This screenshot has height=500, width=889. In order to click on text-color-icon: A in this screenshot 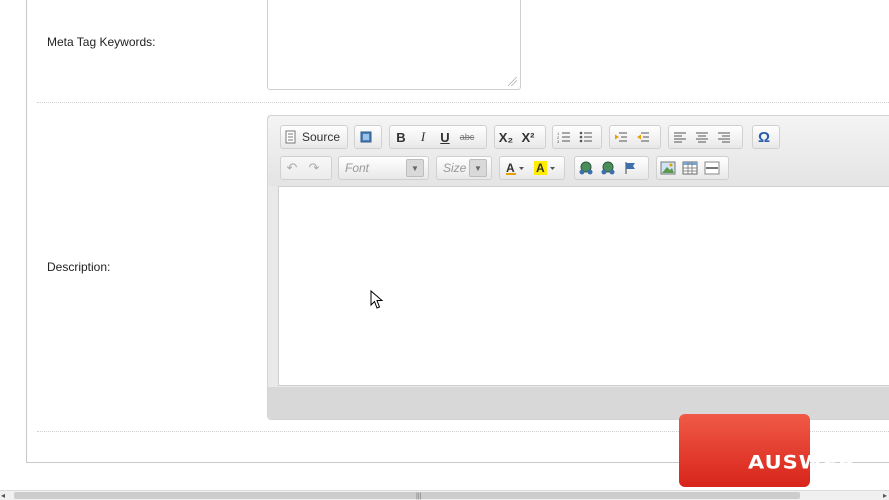, I will do `click(515, 168)`.